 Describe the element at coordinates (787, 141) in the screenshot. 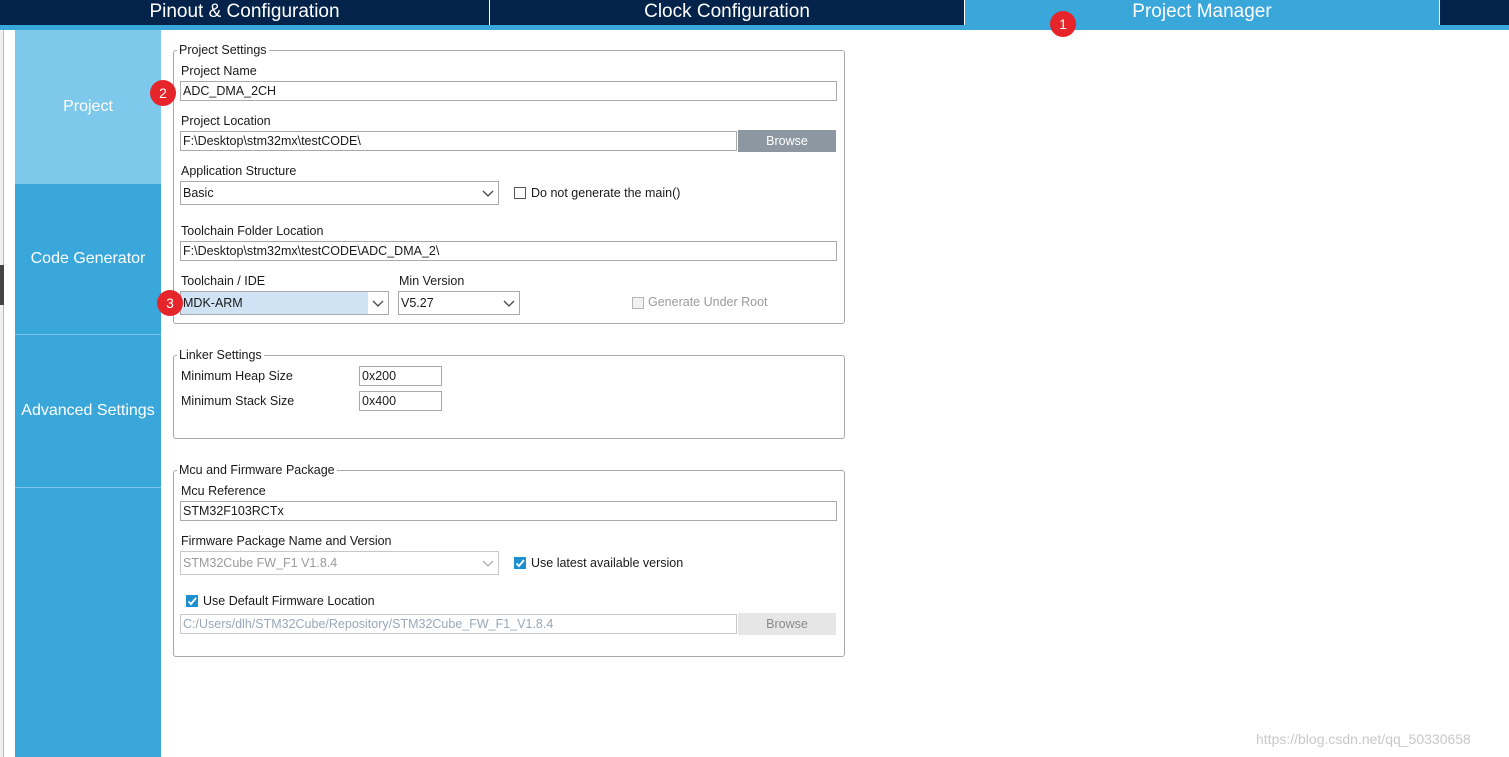

I see `browse-location-button: Browse` at that location.